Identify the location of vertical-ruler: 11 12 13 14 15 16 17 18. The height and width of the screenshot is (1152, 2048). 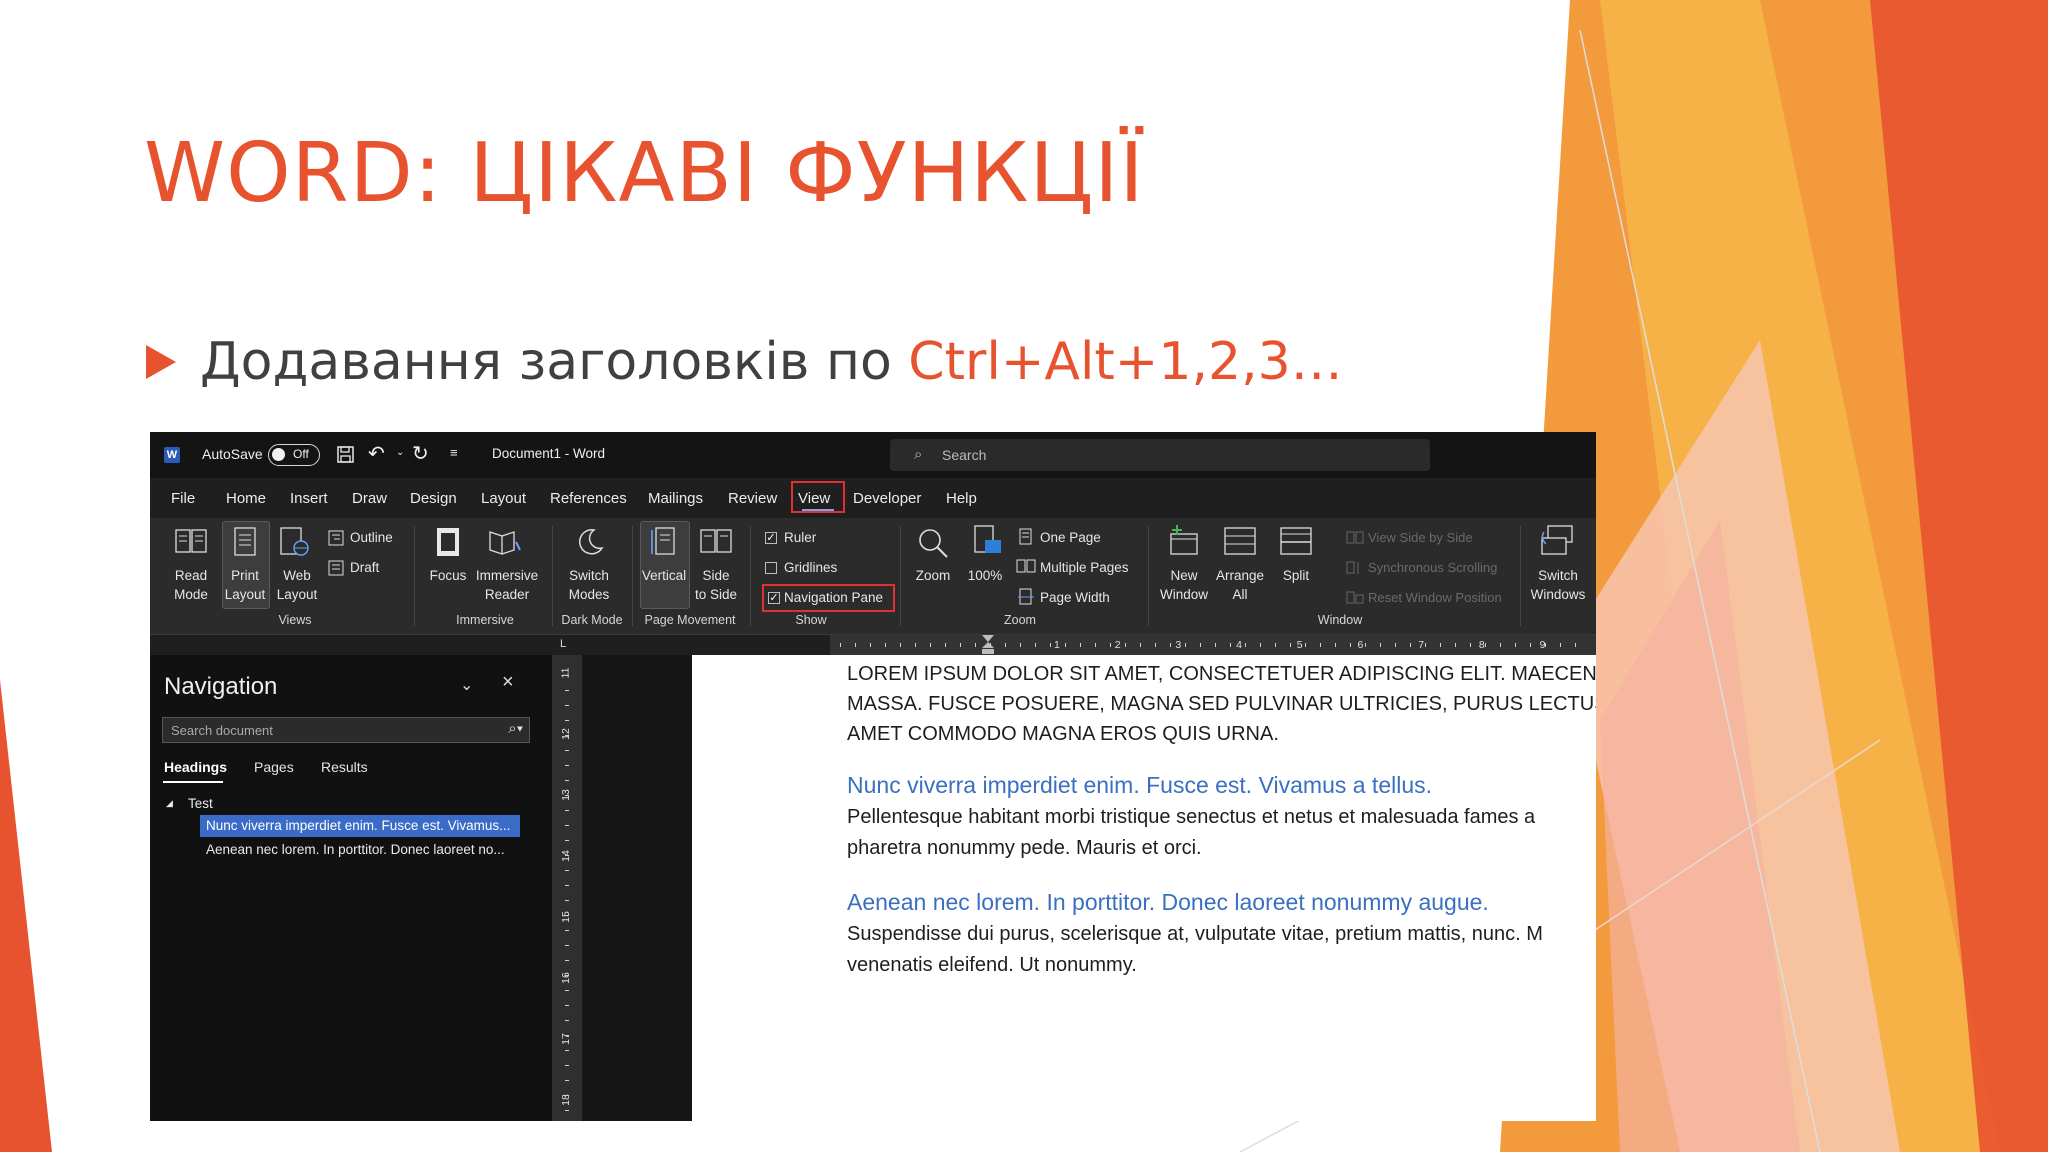
(567, 888).